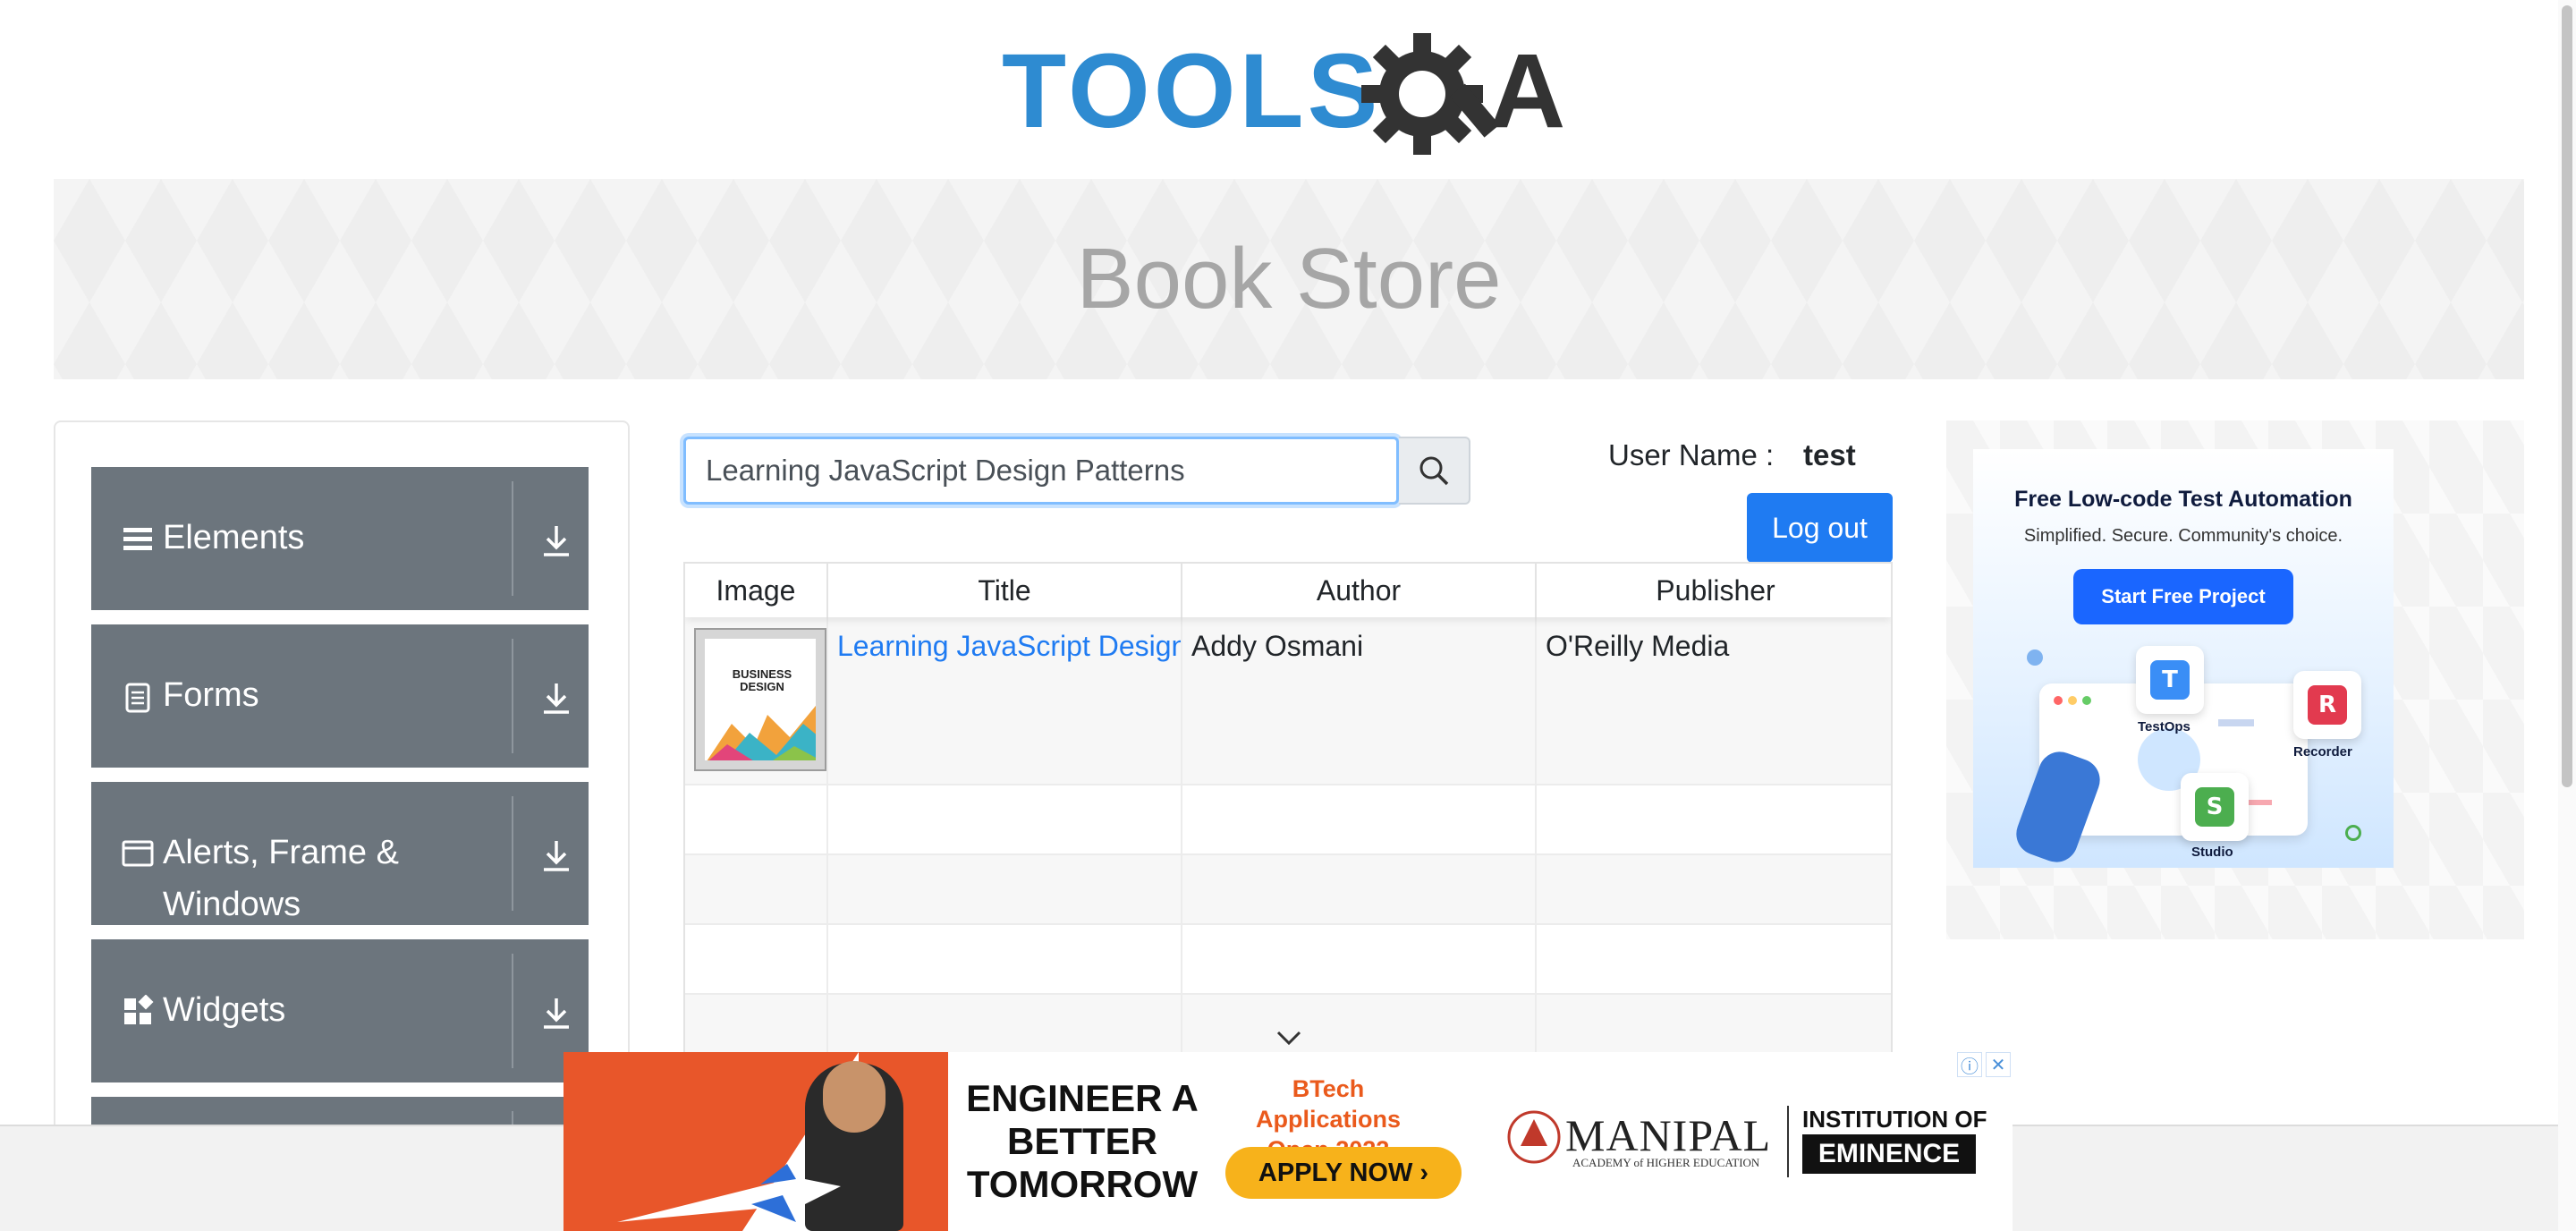 The image size is (2576, 1231). Describe the element at coordinates (340, 1010) in the screenshot. I see `sidebar-group-widgets: Widgets` at that location.